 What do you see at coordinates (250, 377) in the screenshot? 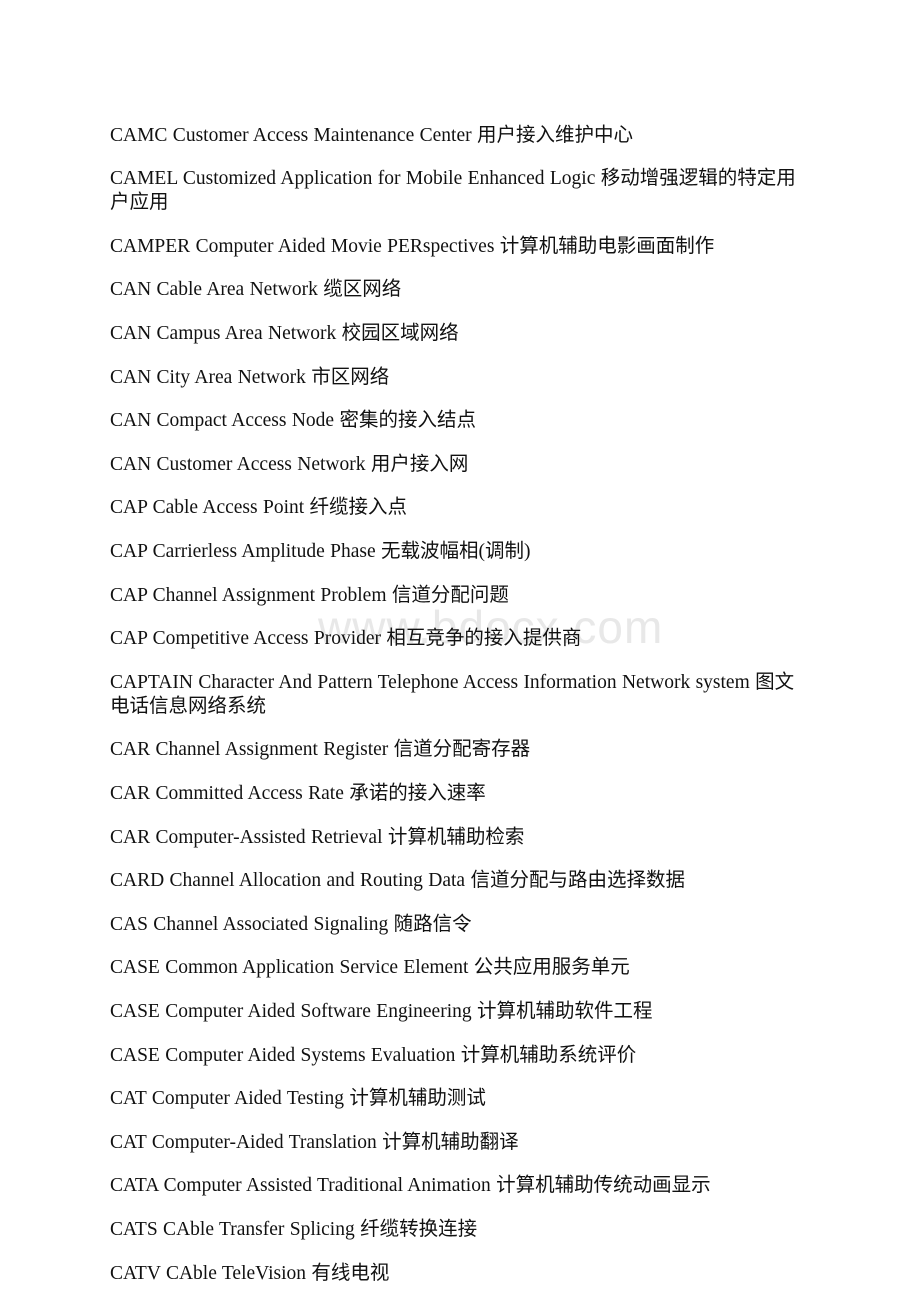
I see `glossary-entry: CAN City Area Network 市区网络` at bounding box center [250, 377].